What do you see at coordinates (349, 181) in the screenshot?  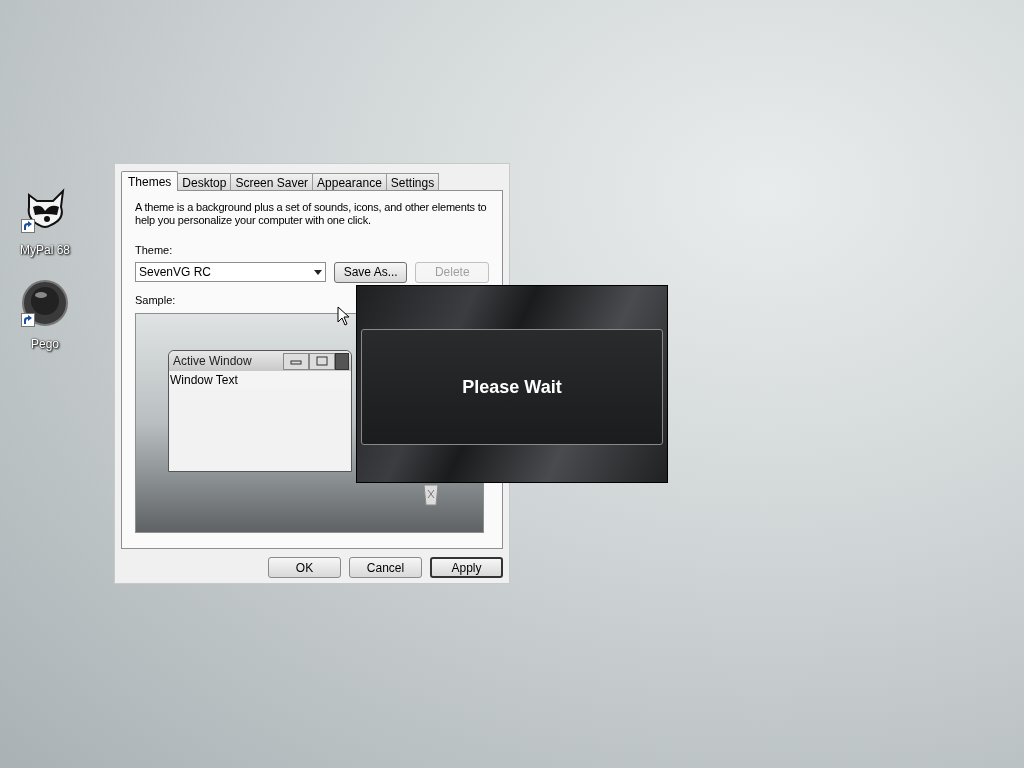 I see `tab: Appearance` at bounding box center [349, 181].